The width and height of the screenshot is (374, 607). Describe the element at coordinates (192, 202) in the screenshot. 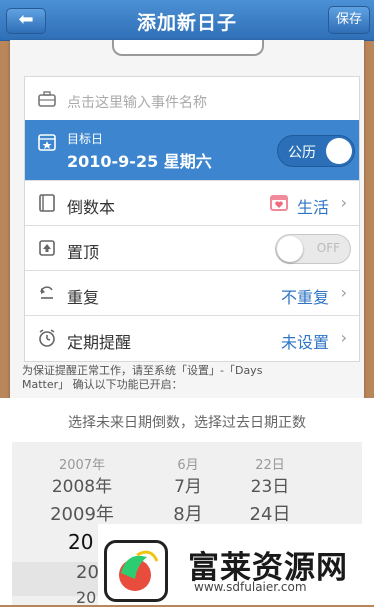

I see `countdown-book-row: 倒数本 生活 ›` at that location.